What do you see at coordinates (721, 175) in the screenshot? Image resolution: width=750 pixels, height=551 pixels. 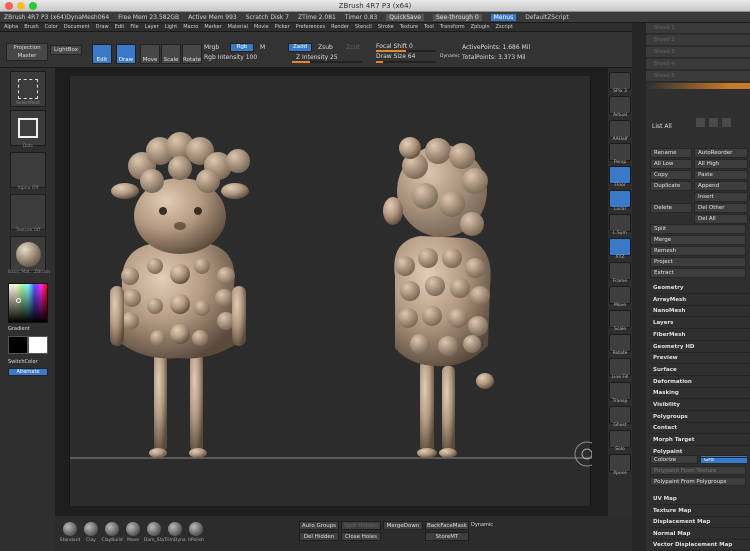 I see `paste-button: Paste` at bounding box center [721, 175].